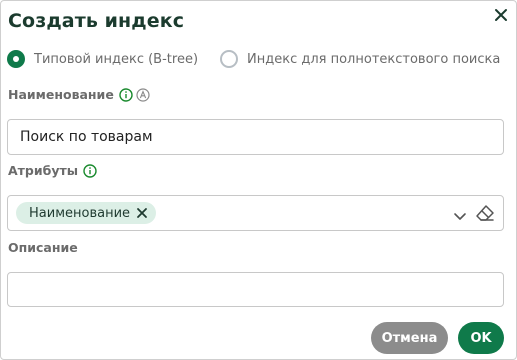  Describe the element at coordinates (460, 216) in the screenshot. I see `chevron-down-icon` at that location.